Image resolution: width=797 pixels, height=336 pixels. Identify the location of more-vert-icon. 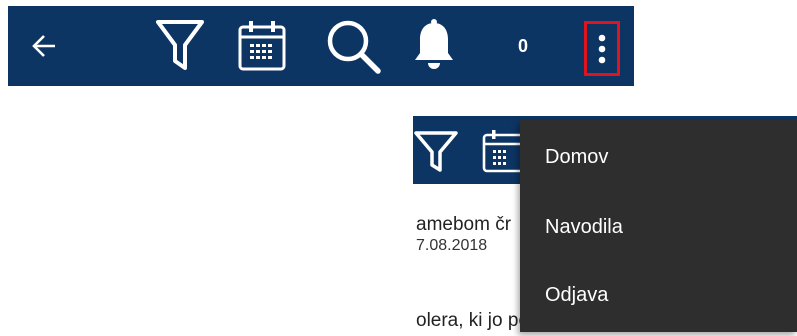
(602, 48).